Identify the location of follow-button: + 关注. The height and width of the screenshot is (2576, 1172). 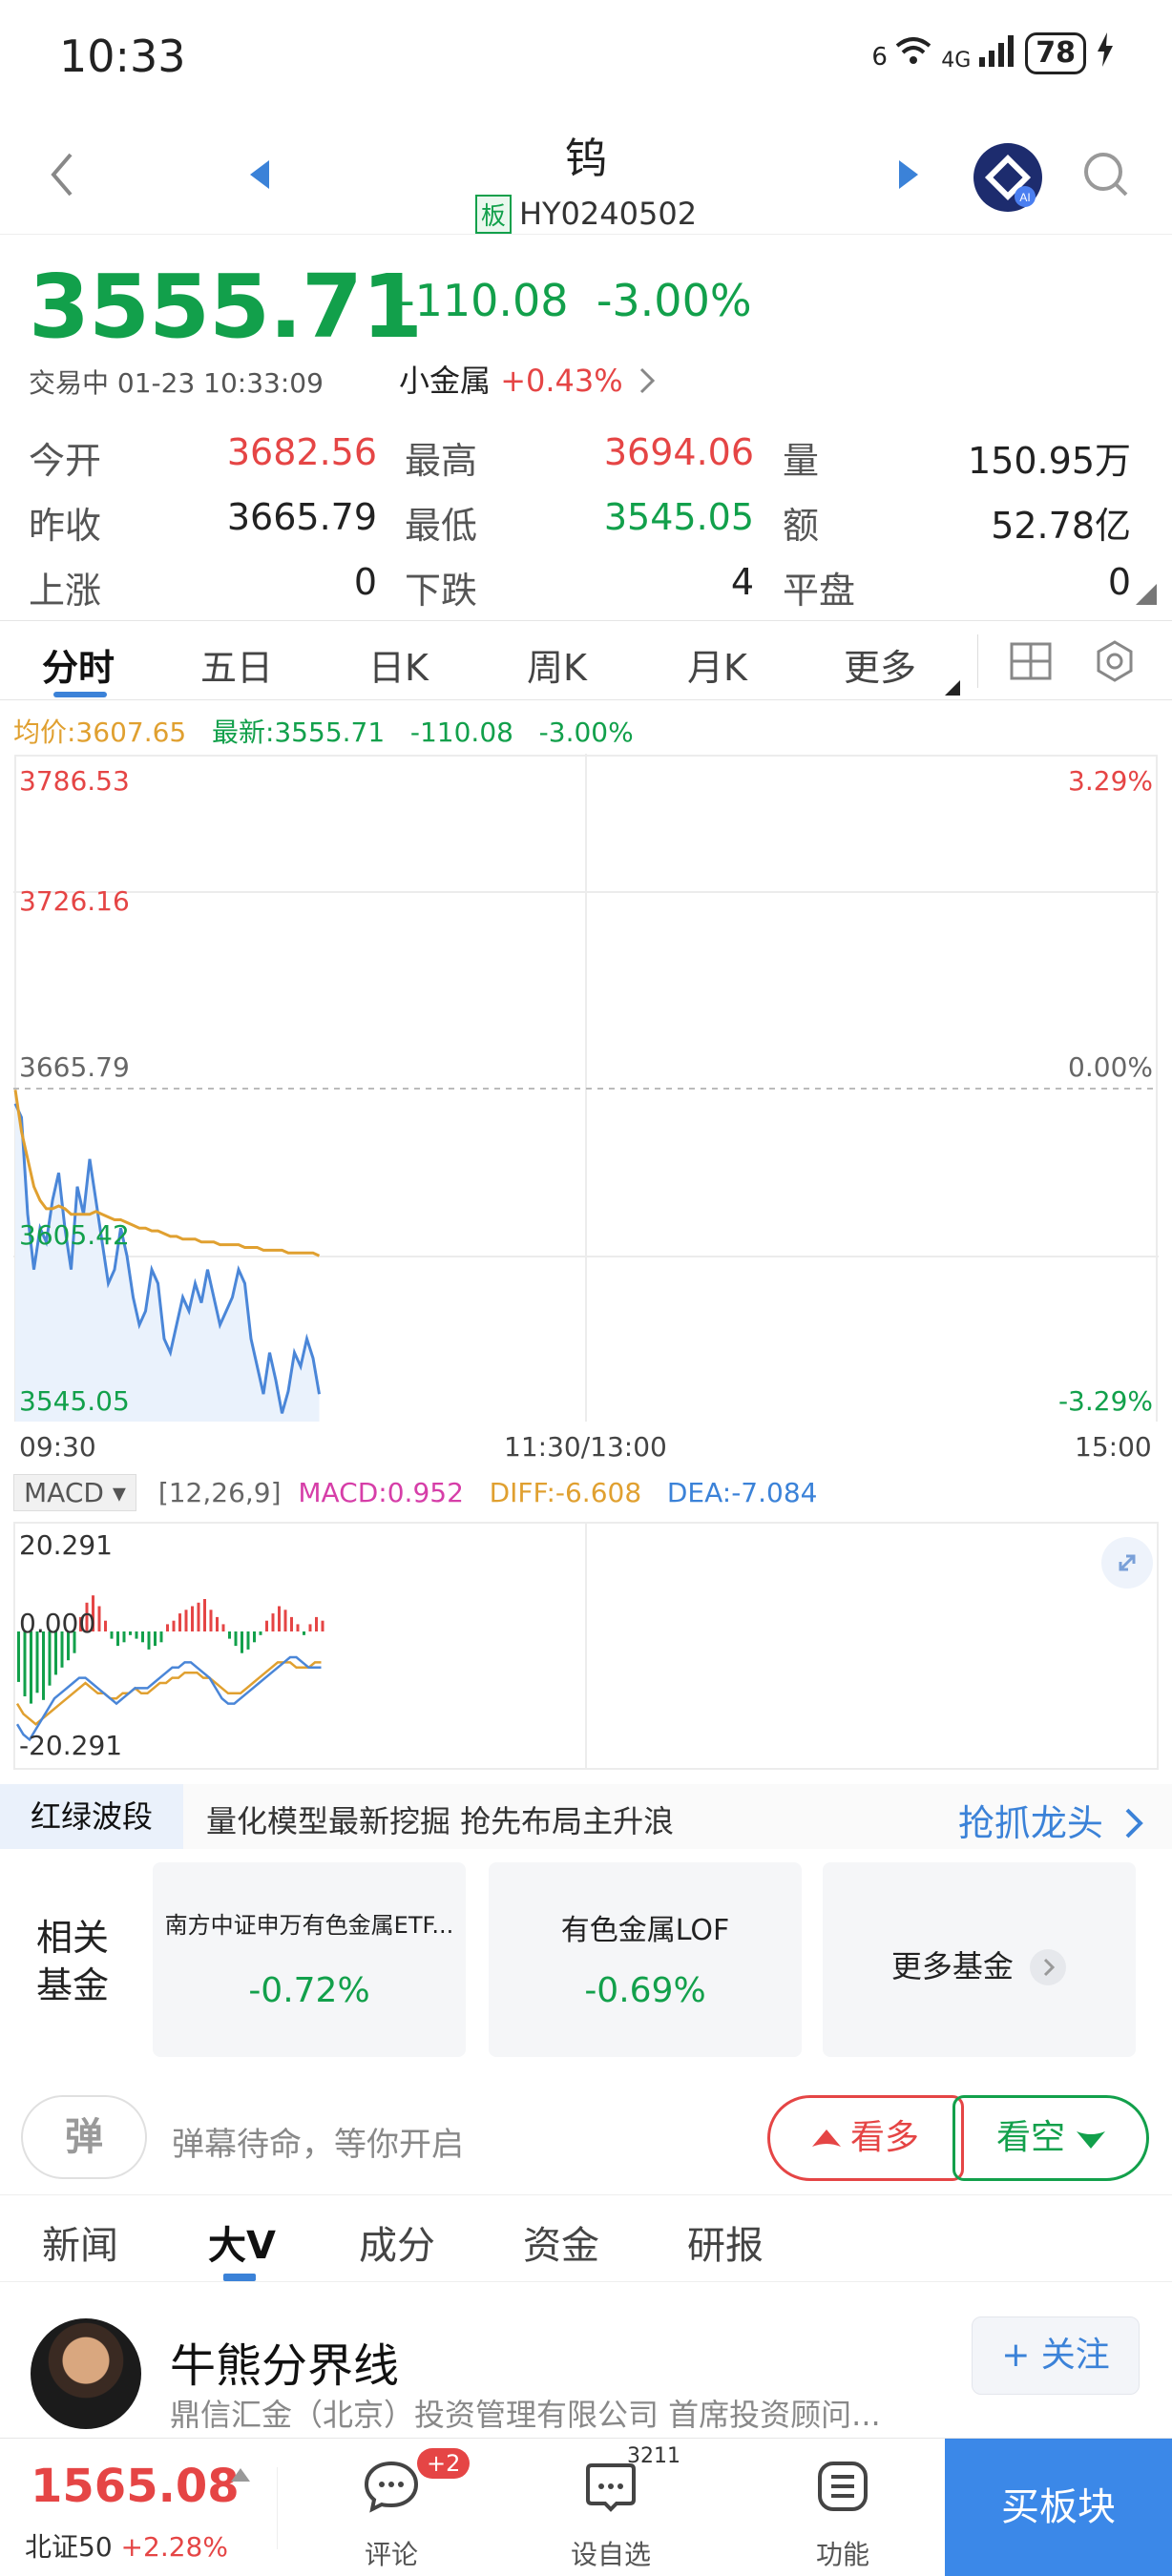
(1056, 2355).